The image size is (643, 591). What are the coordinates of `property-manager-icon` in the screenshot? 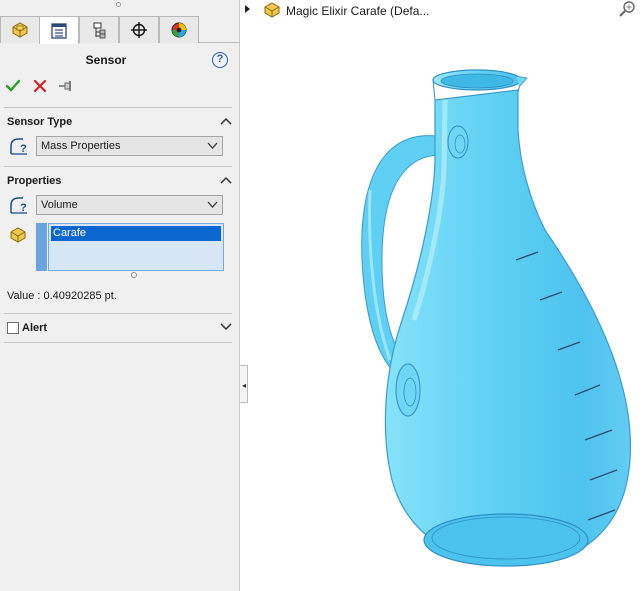 It's located at (59, 30).